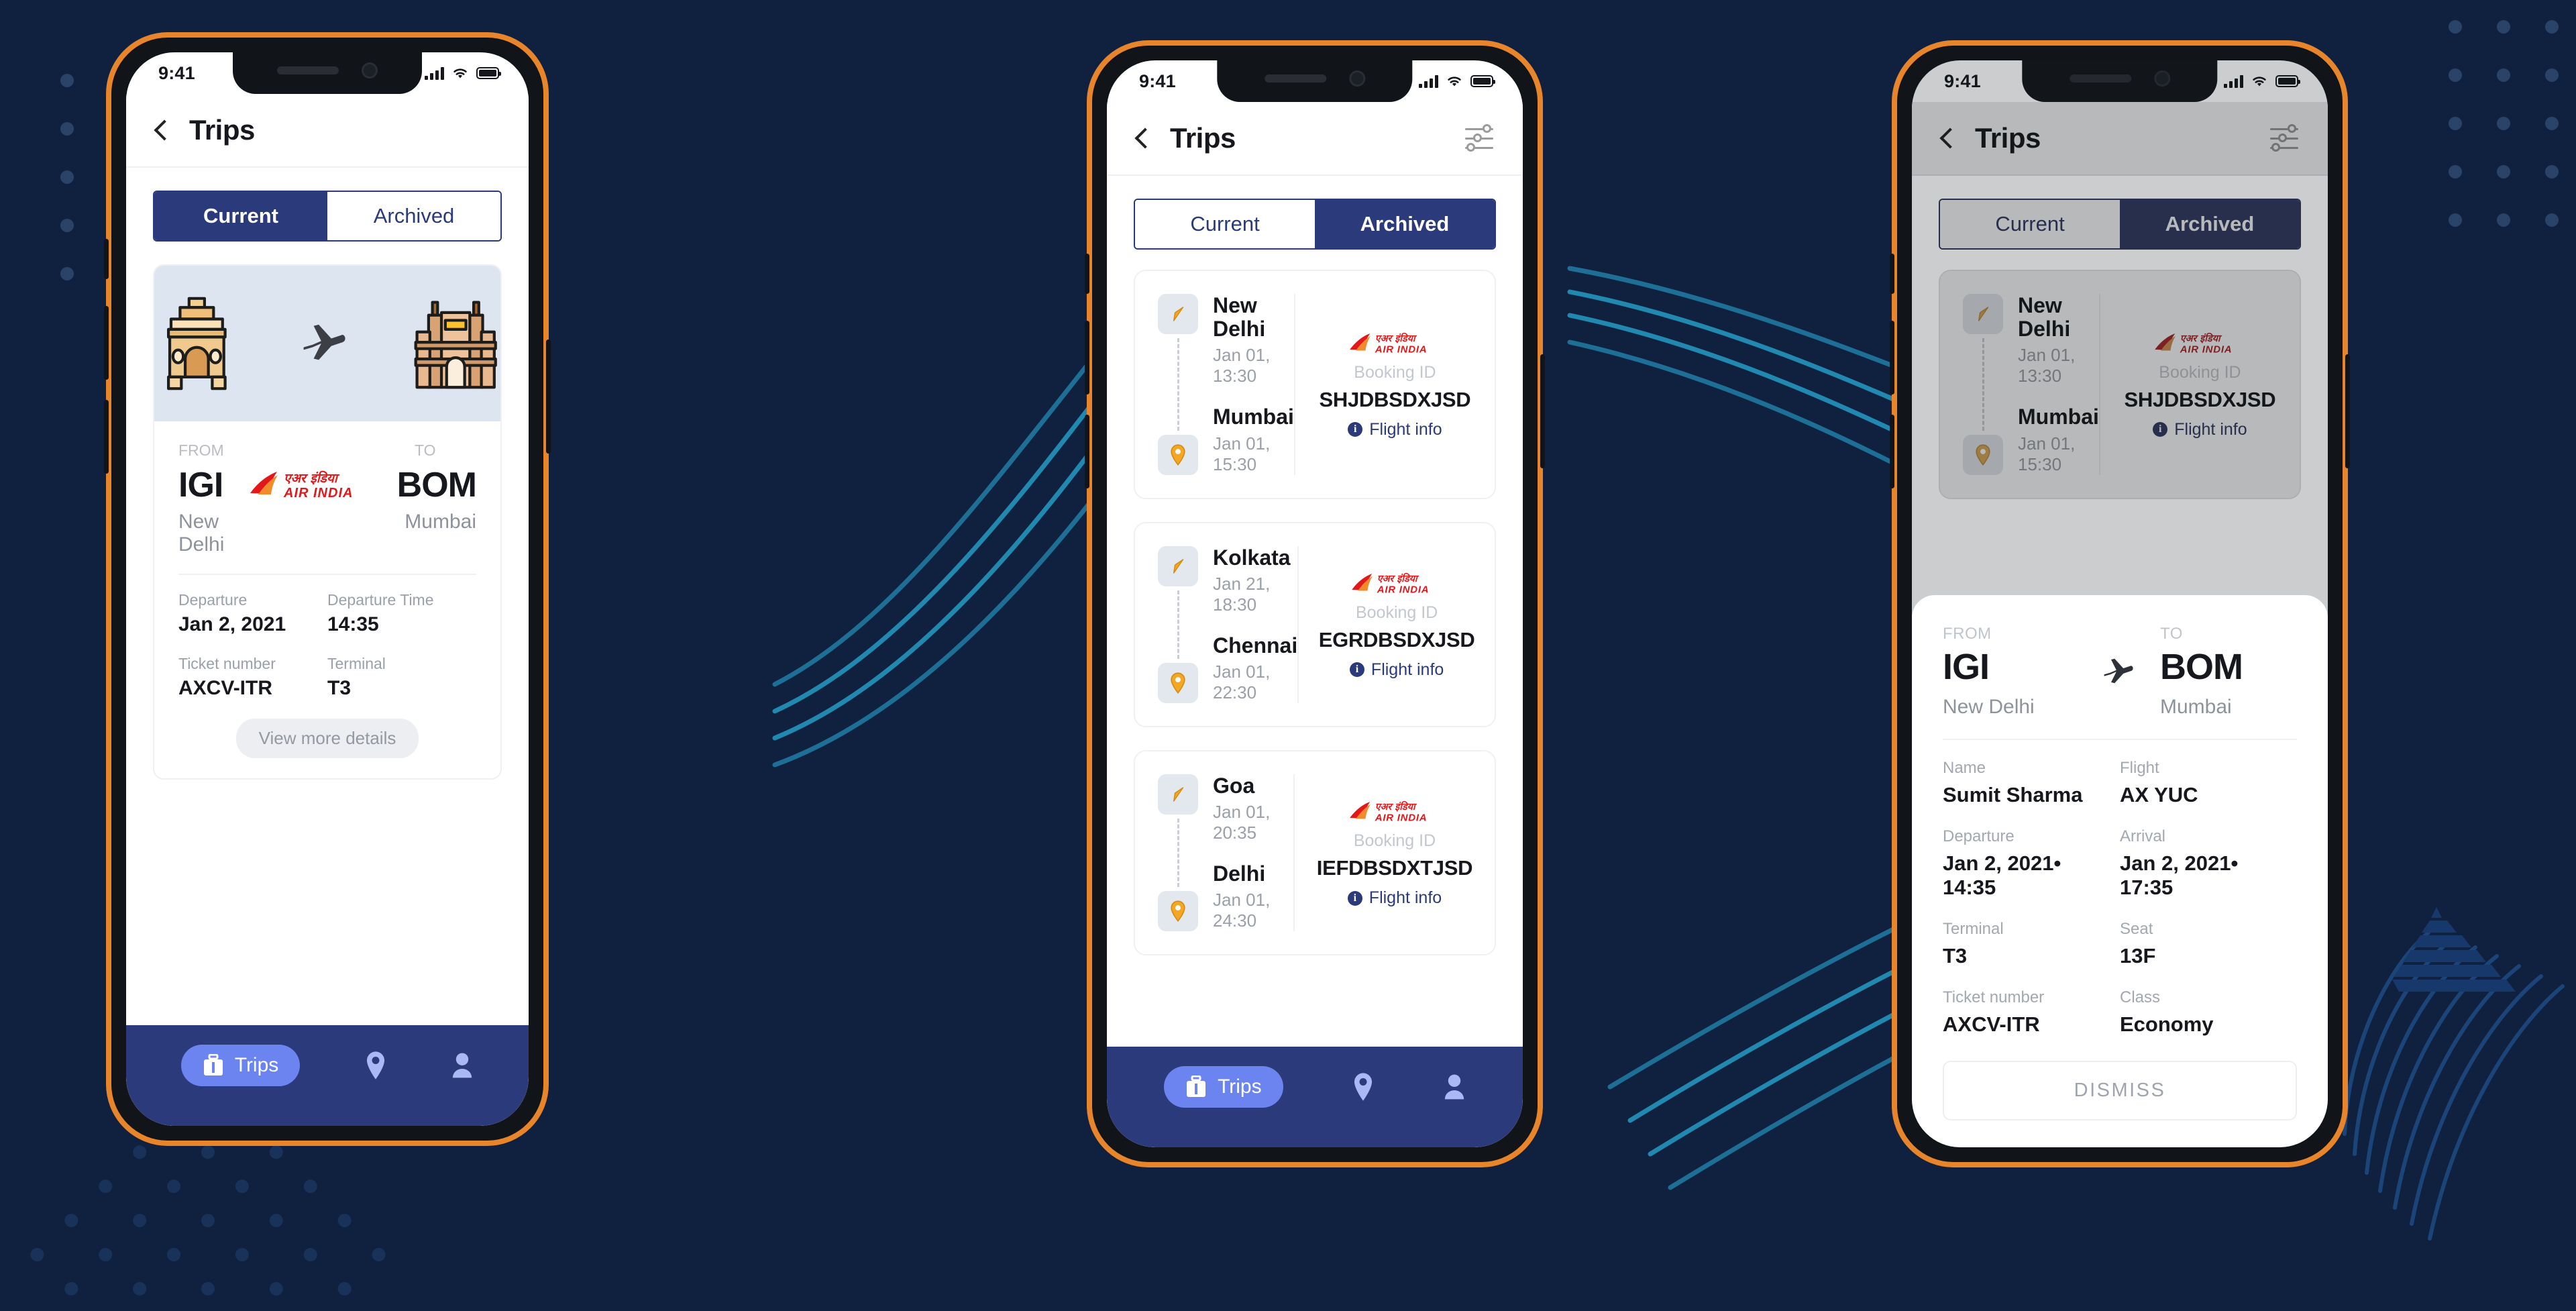 The height and width of the screenshot is (1311, 2576). I want to click on dismiss-button: DISMISS, so click(2120, 1090).